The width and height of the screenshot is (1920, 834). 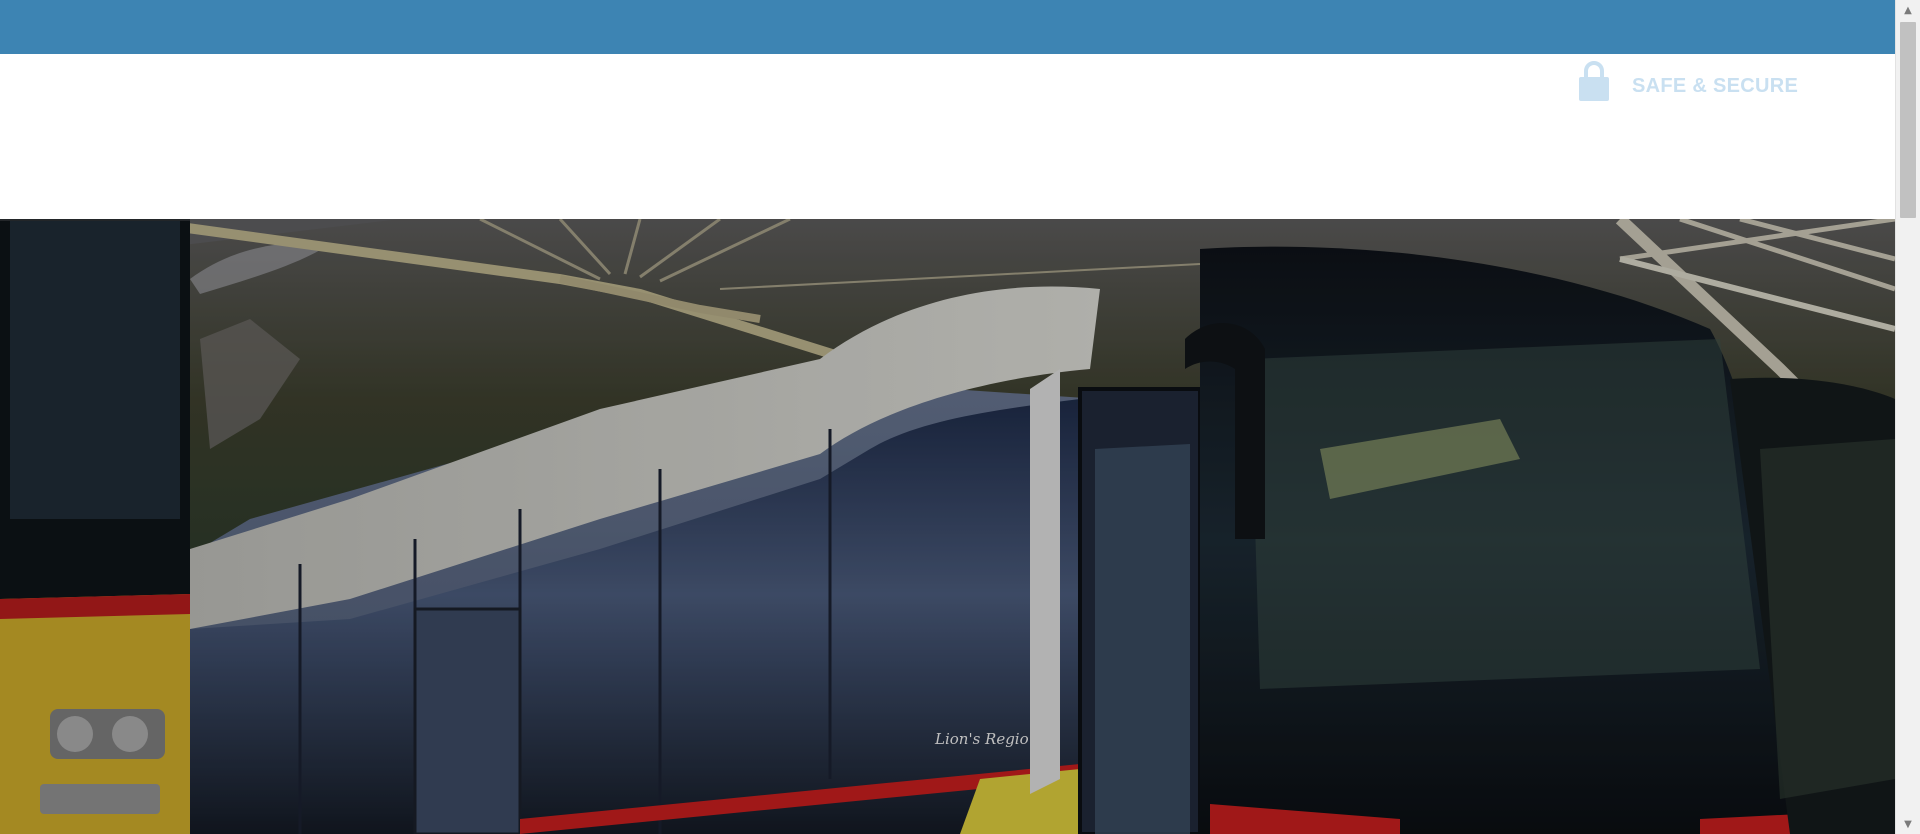 What do you see at coordinates (1594, 81) in the screenshot?
I see `lock-icon` at bounding box center [1594, 81].